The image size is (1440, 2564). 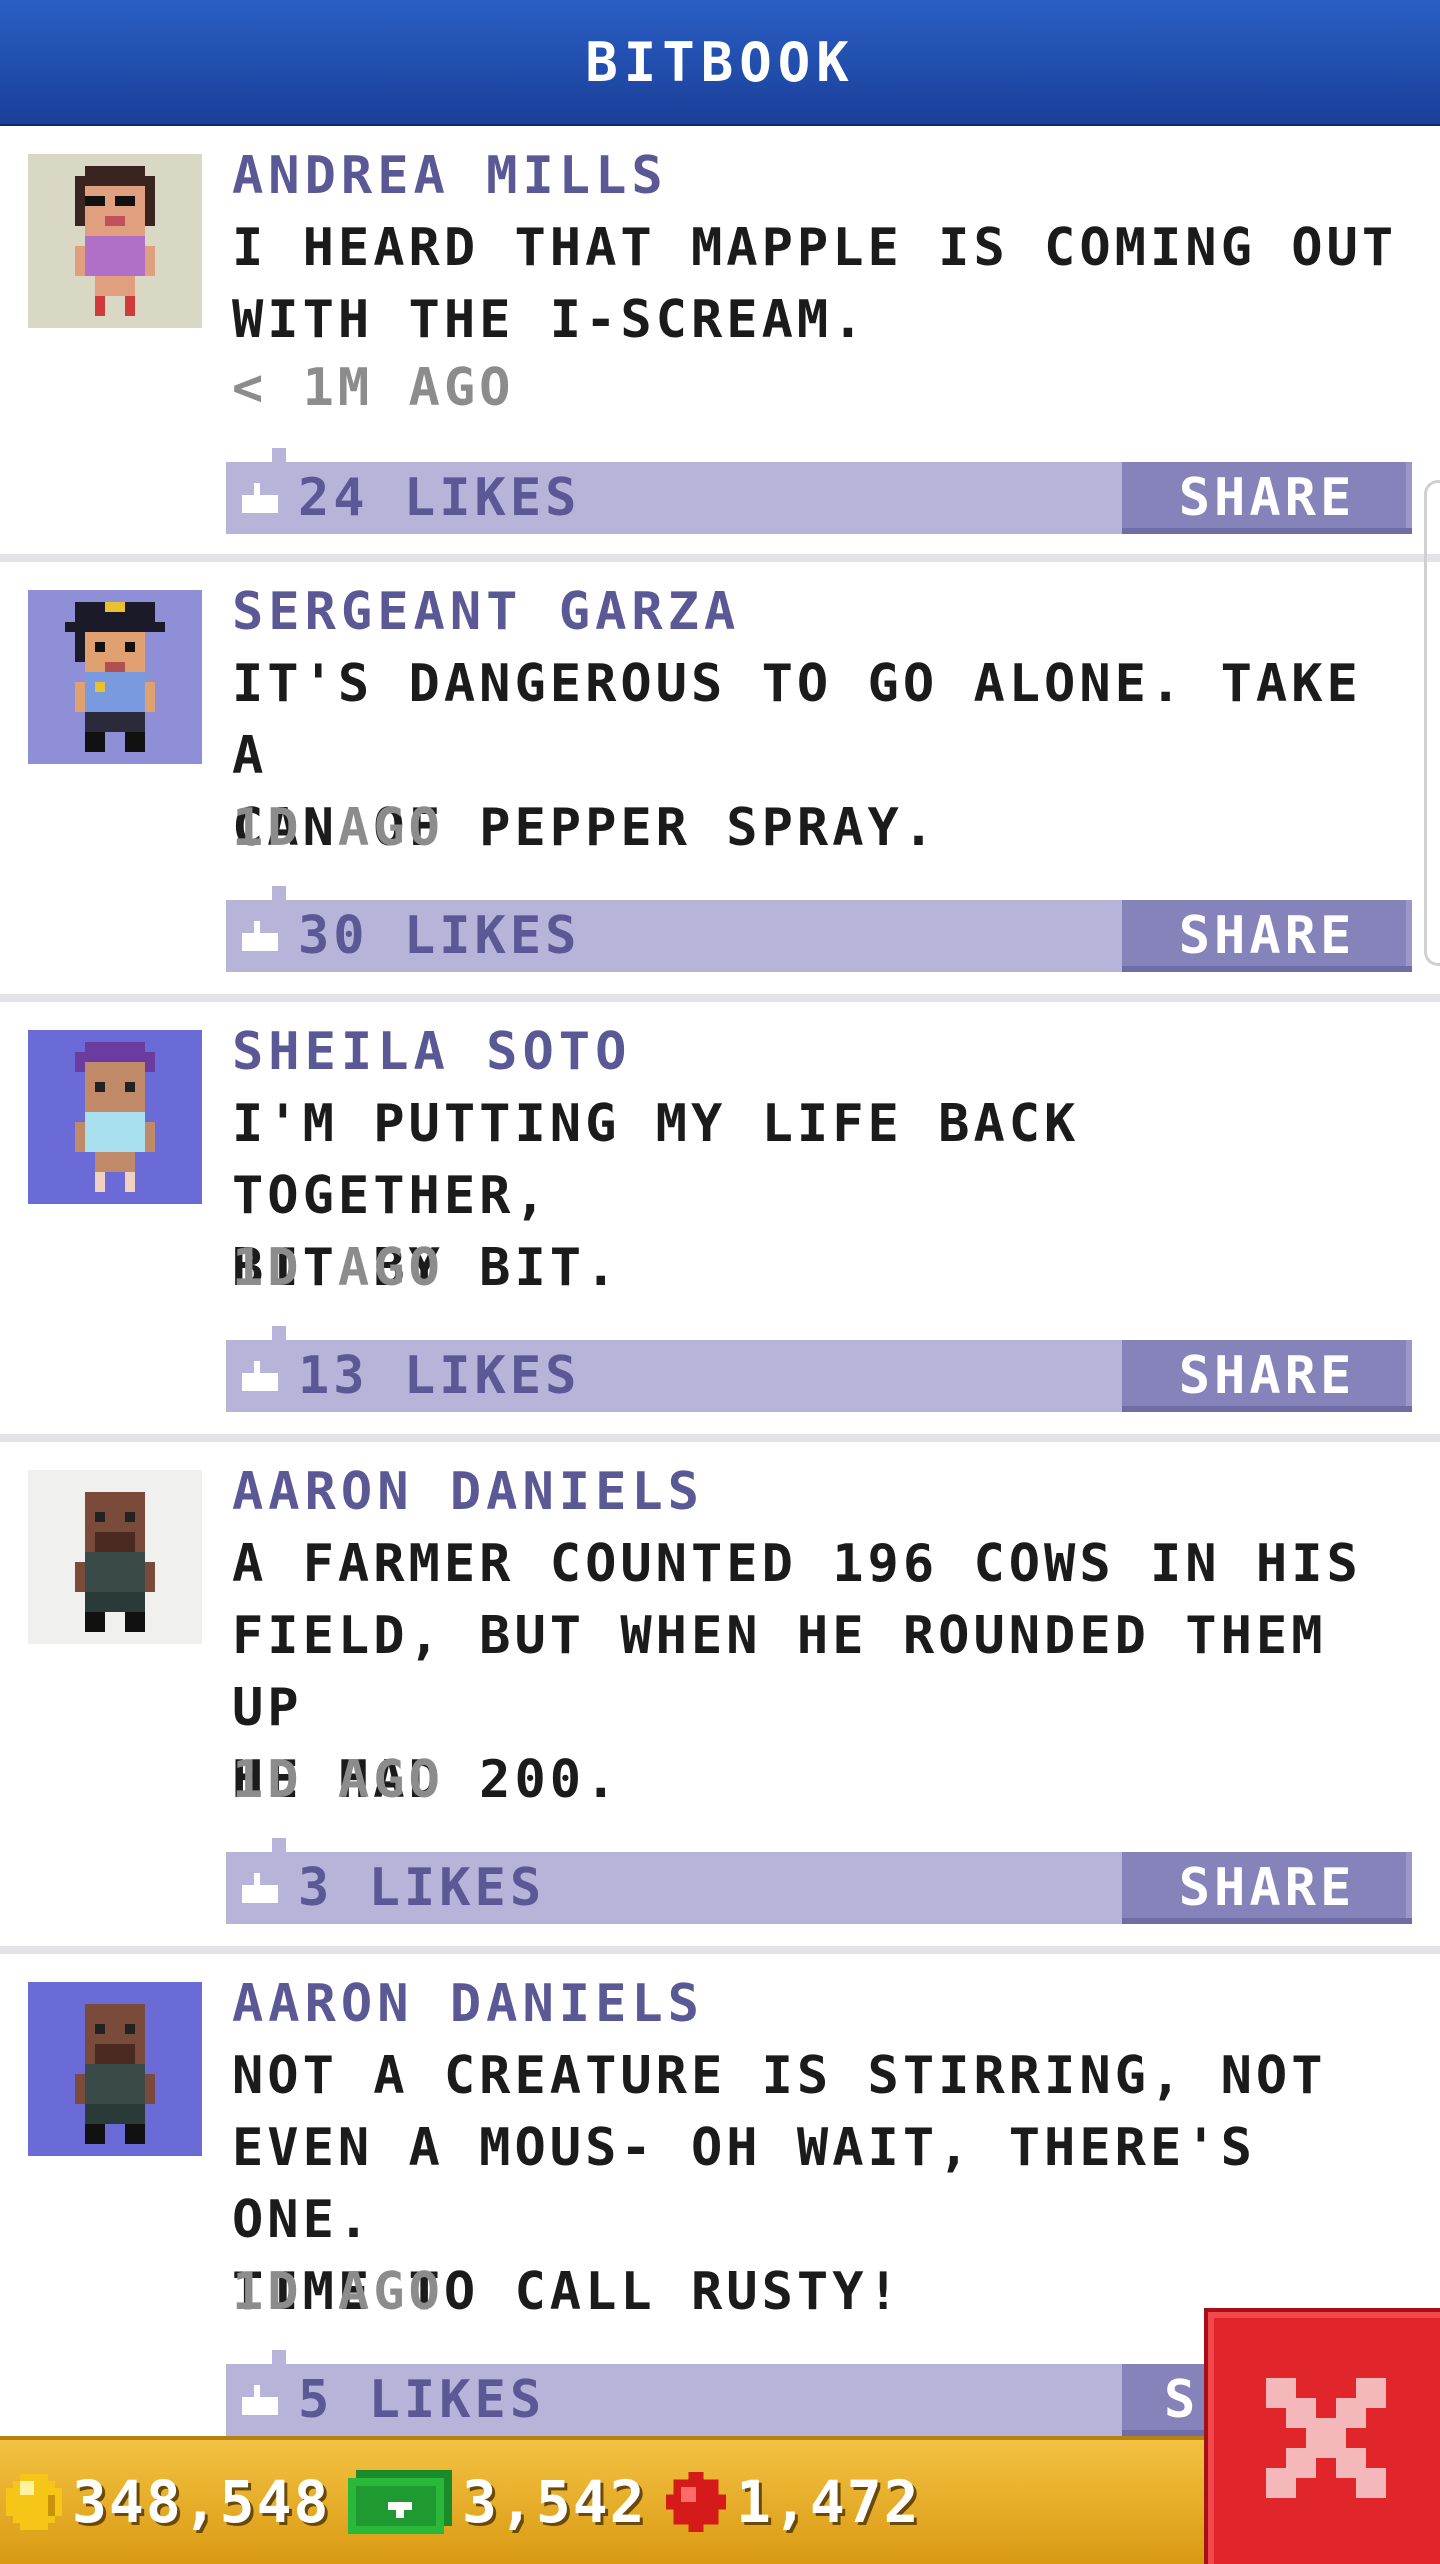 What do you see at coordinates (439, 936) in the screenshot?
I see `likes-count: 30 LIKES` at bounding box center [439, 936].